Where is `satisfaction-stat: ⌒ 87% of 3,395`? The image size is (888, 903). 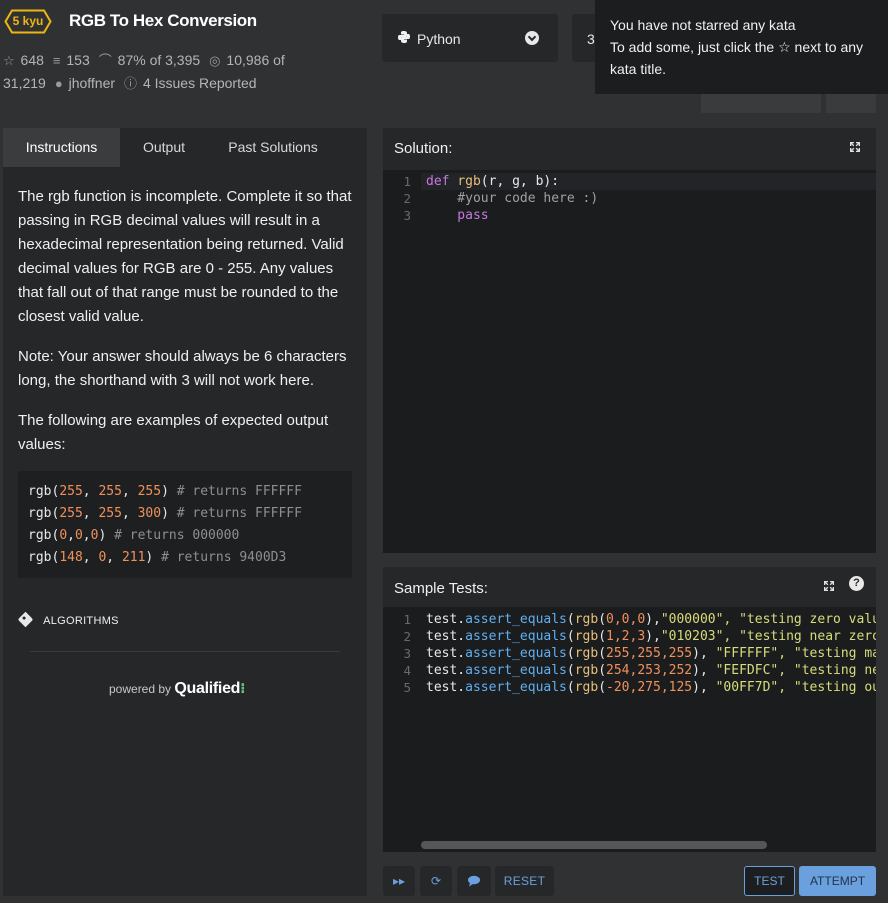 satisfaction-stat: ⌒ 87% of 3,395 is located at coordinates (149, 60).